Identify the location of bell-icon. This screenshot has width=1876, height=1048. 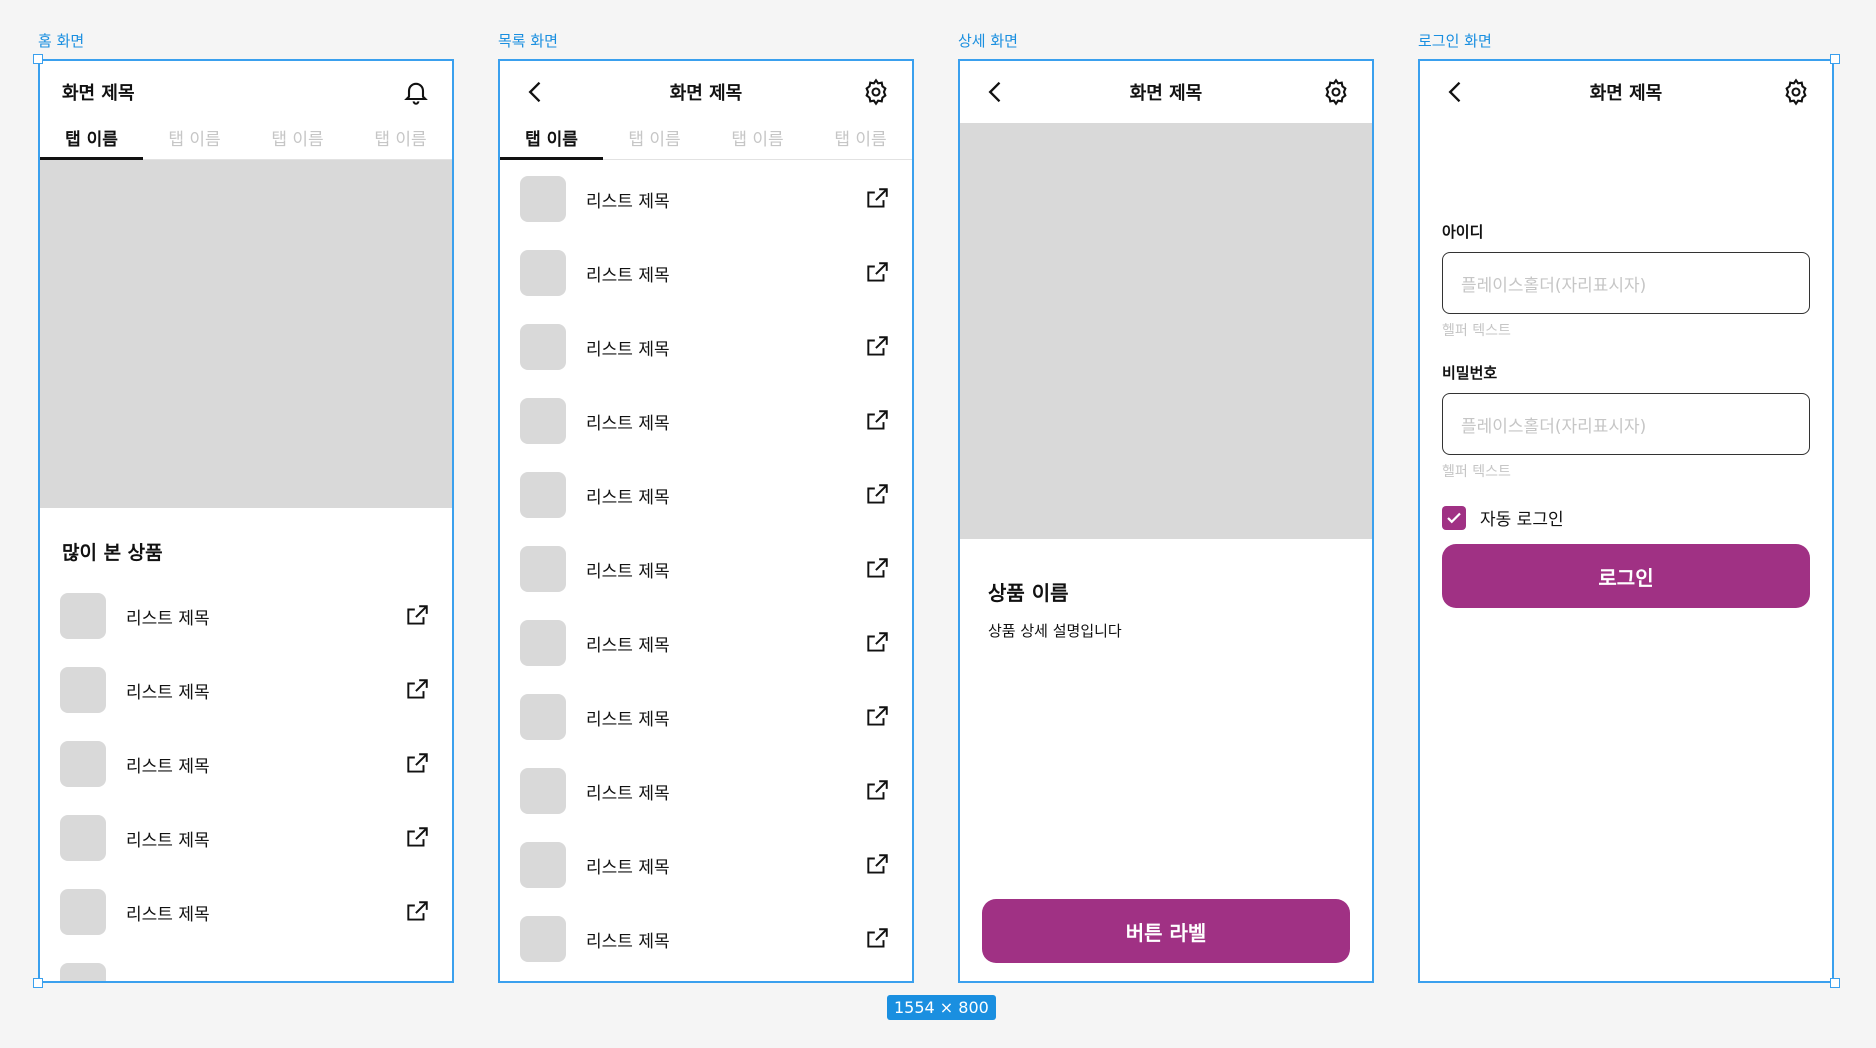
(416, 92).